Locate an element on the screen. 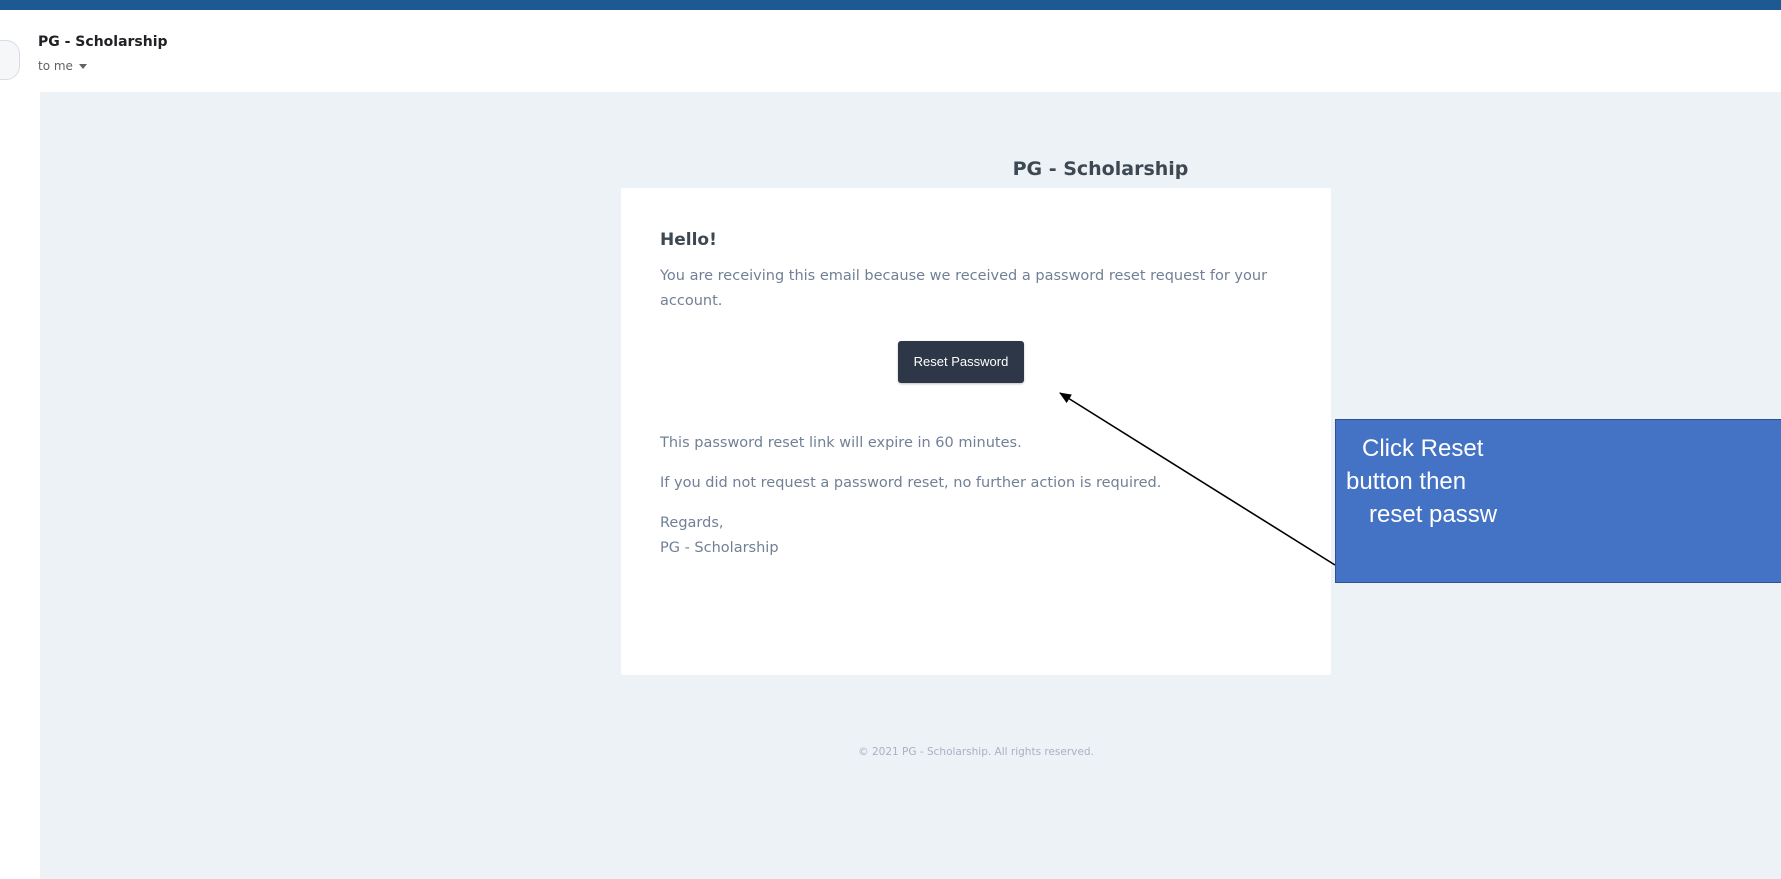 Image resolution: width=1781 pixels, height=879 pixels. recipient-label: to me is located at coordinates (55, 66).